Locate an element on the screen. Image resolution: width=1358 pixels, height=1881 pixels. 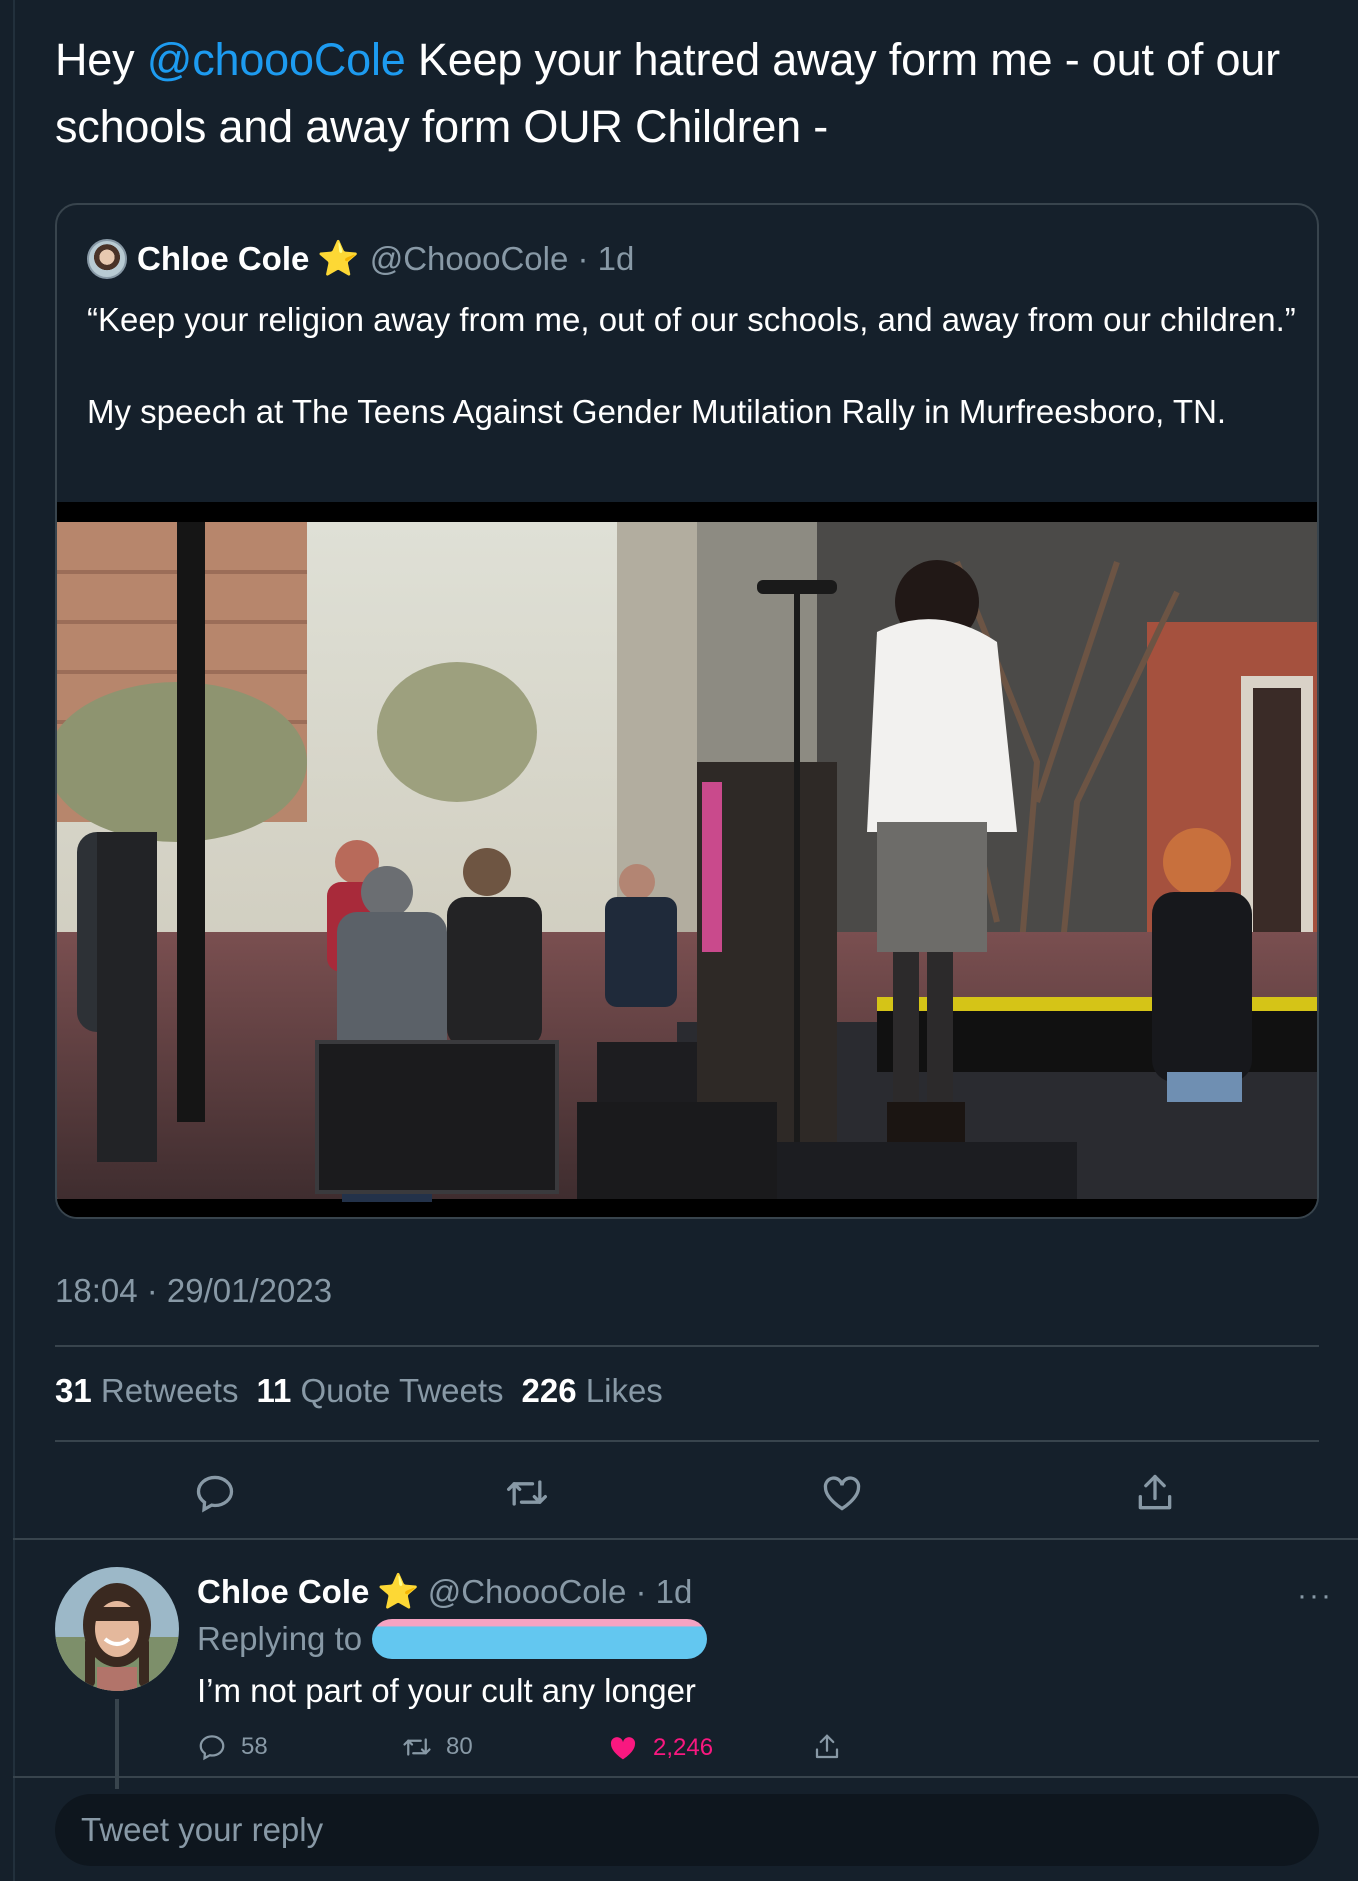
retweets-stat: 31 Retweets is located at coordinates (146, 1391).